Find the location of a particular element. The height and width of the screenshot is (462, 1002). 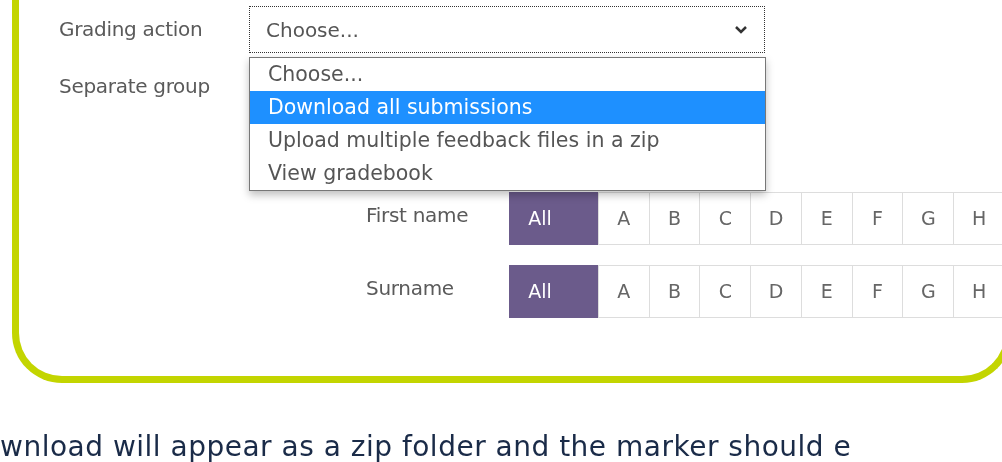

filter-label: First name is located at coordinates (418, 215).